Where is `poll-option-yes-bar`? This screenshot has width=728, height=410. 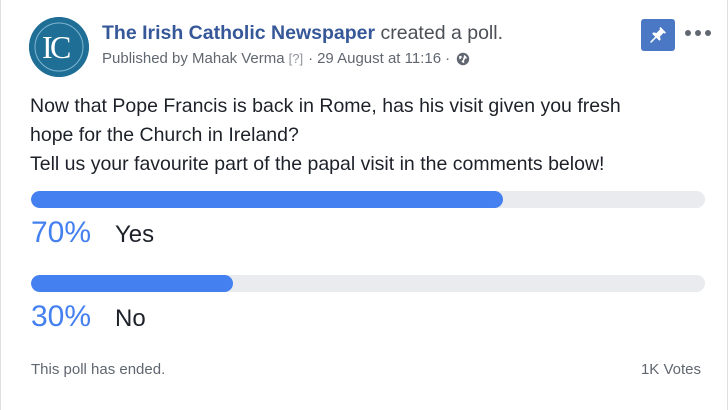
poll-option-yes-bar is located at coordinates (368, 199).